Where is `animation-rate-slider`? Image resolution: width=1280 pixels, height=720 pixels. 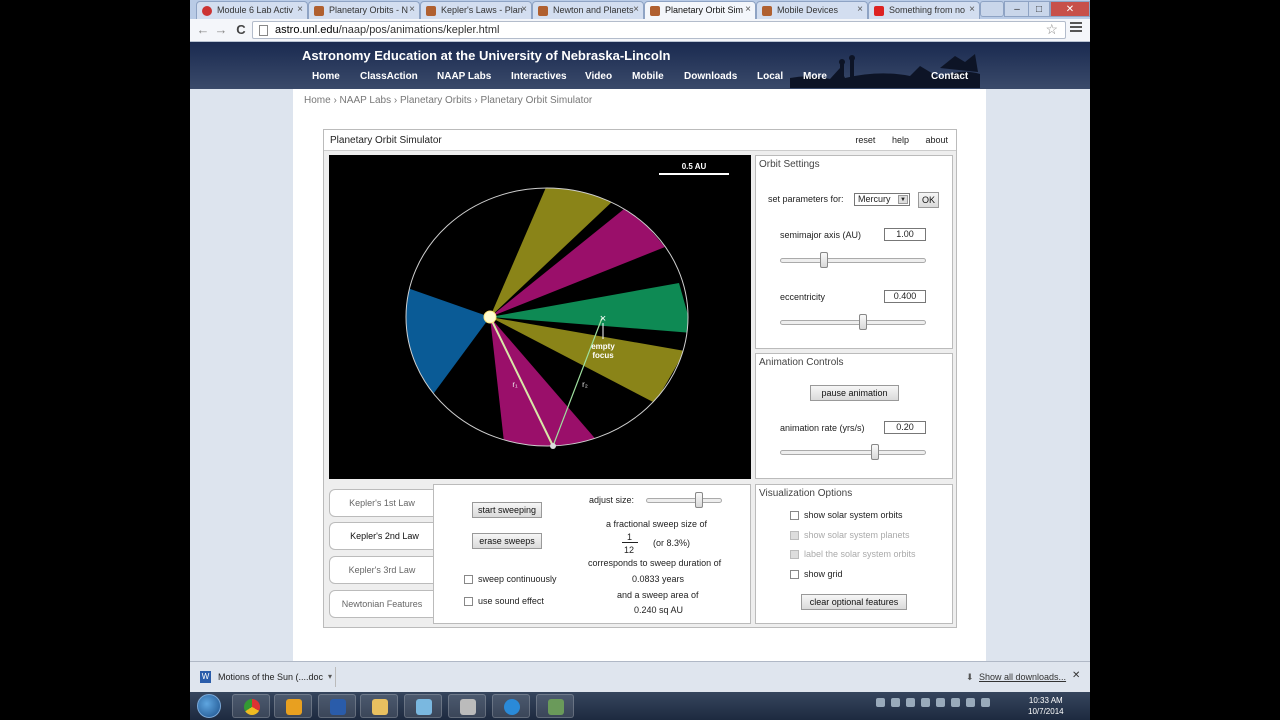
animation-rate-slider is located at coordinates (853, 452).